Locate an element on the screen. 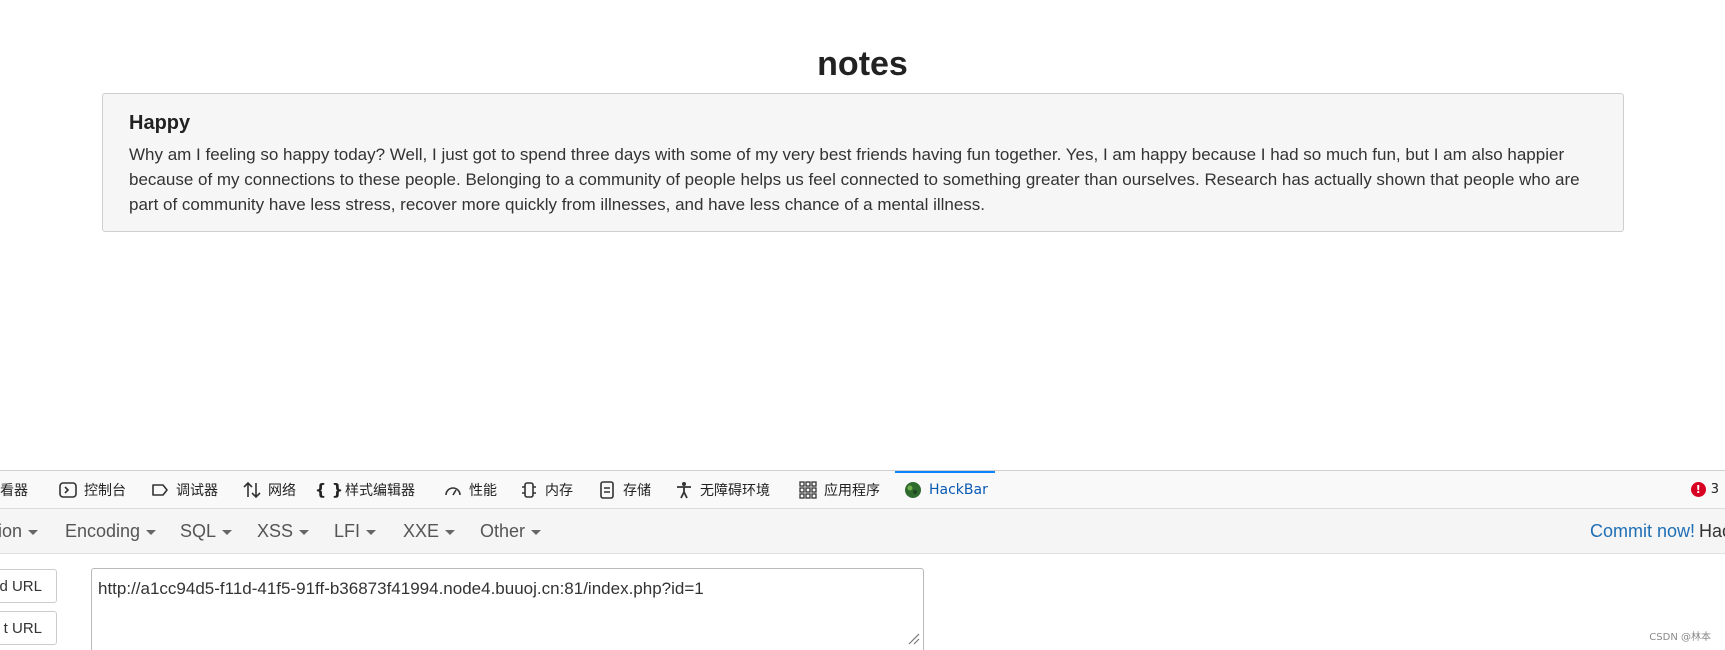 The image size is (1725, 650). tab-application: 应用程序 is located at coordinates (838, 489).